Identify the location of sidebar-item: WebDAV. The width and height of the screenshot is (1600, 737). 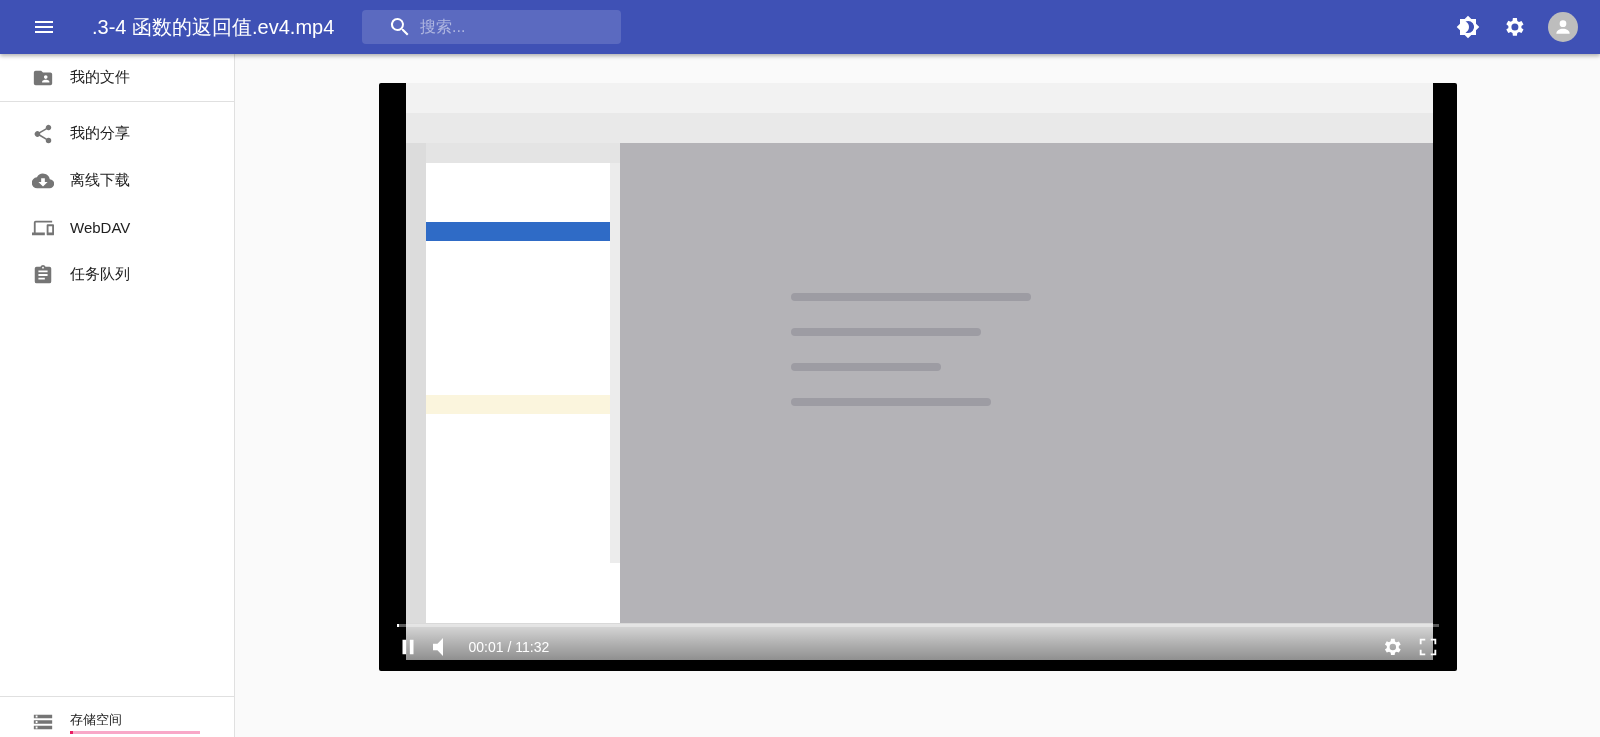
(117, 227).